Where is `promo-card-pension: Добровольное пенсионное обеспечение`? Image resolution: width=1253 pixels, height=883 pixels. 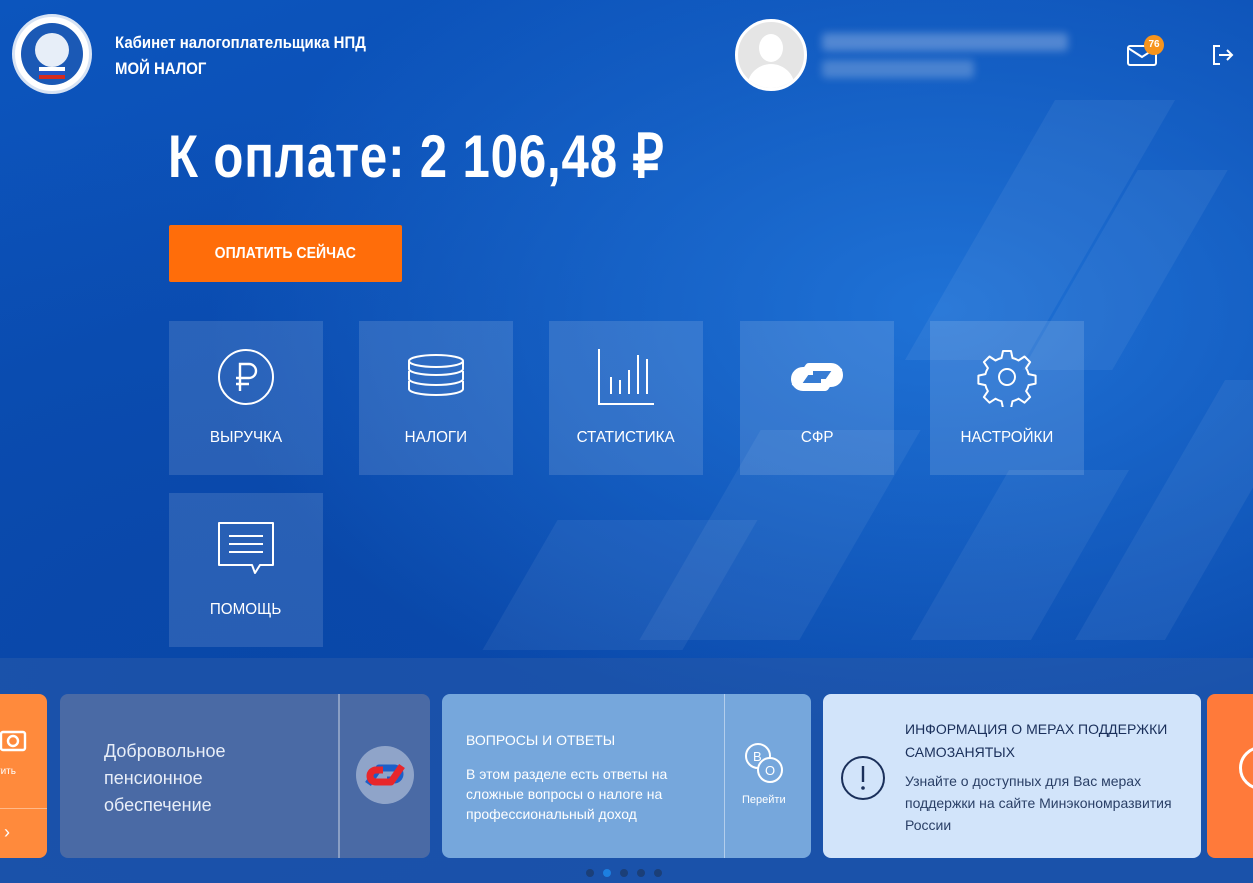 promo-card-pension: Добровольное пенсионное обеспечение is located at coordinates (245, 776).